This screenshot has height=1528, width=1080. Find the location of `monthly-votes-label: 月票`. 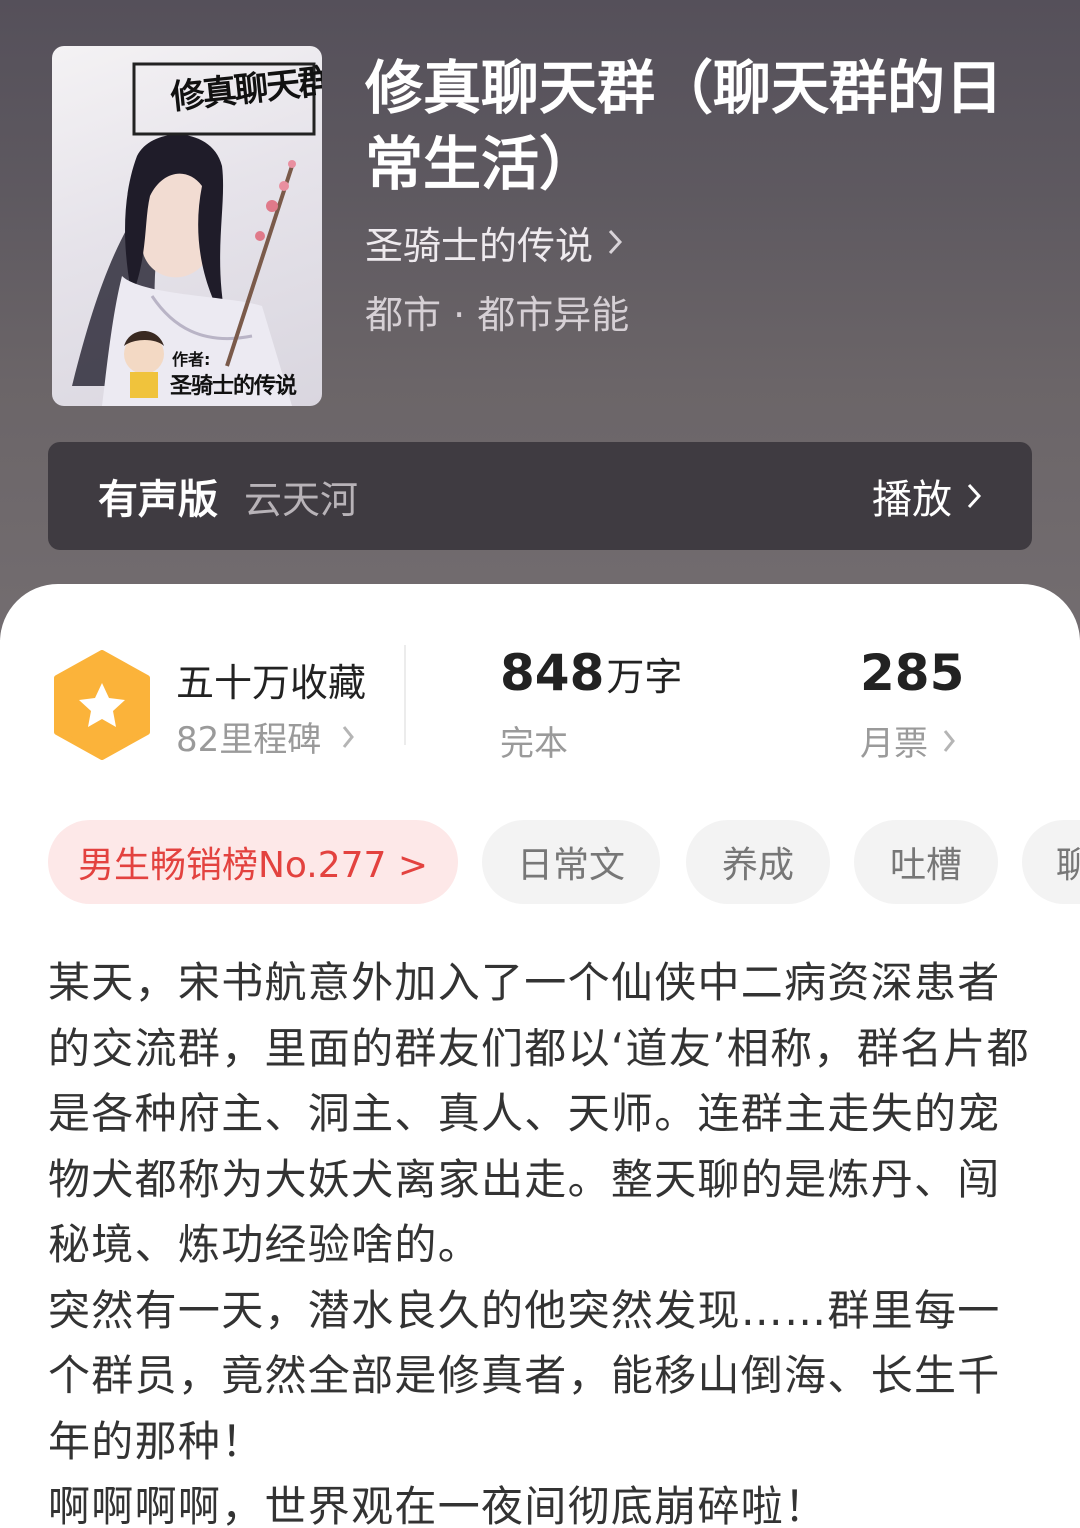

monthly-votes-label: 月票 is located at coordinates (894, 744).